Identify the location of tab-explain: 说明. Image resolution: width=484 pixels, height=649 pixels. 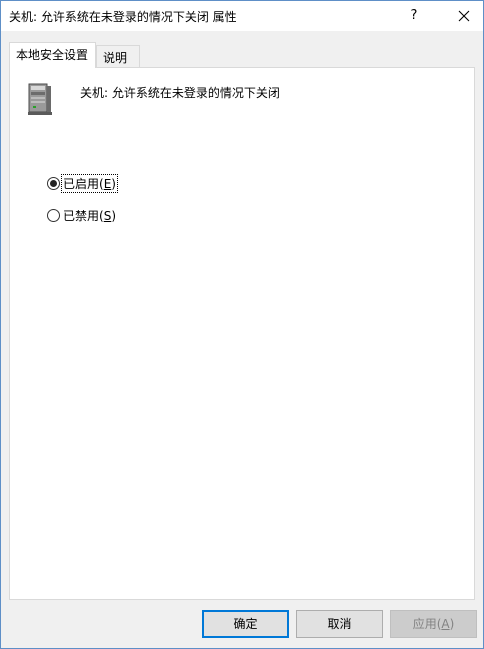
(118, 56).